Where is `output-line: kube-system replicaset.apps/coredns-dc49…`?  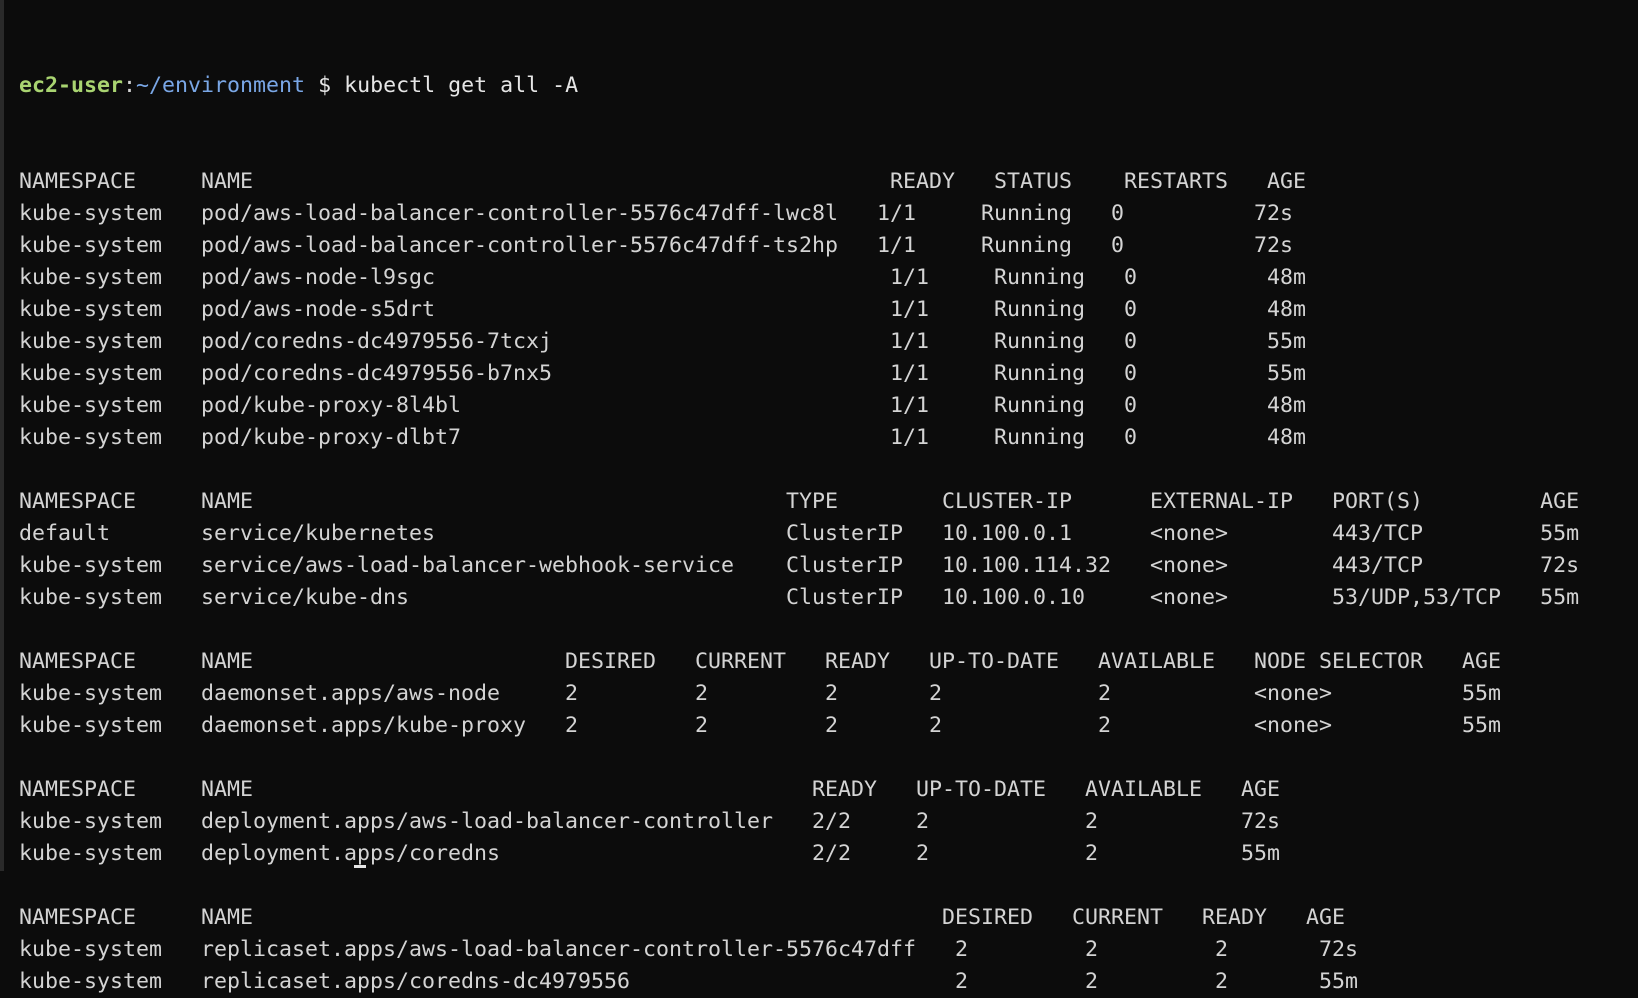 output-line: kube-system replicaset.apps/coredns-dc49… is located at coordinates (689, 981).